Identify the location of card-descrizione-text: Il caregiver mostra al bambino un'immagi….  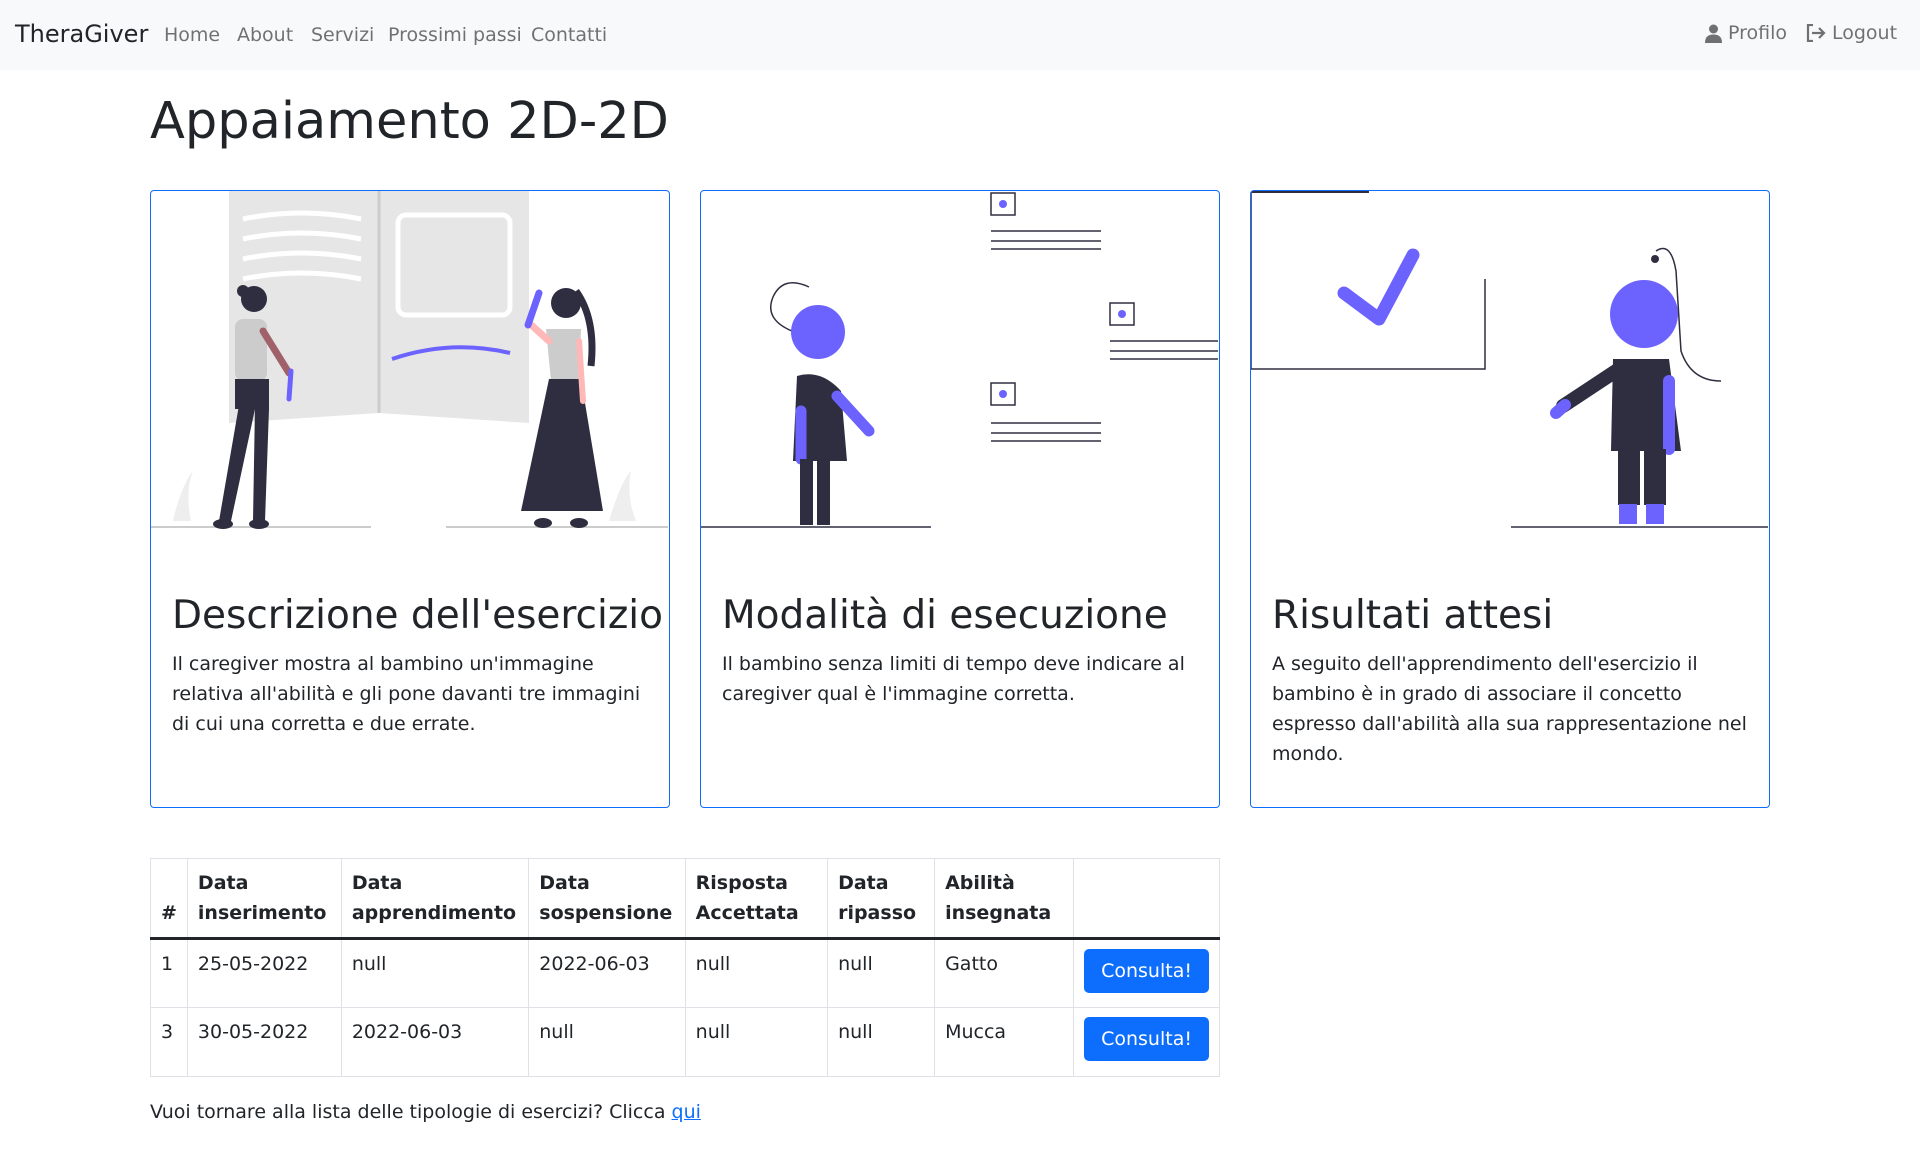
(406, 694).